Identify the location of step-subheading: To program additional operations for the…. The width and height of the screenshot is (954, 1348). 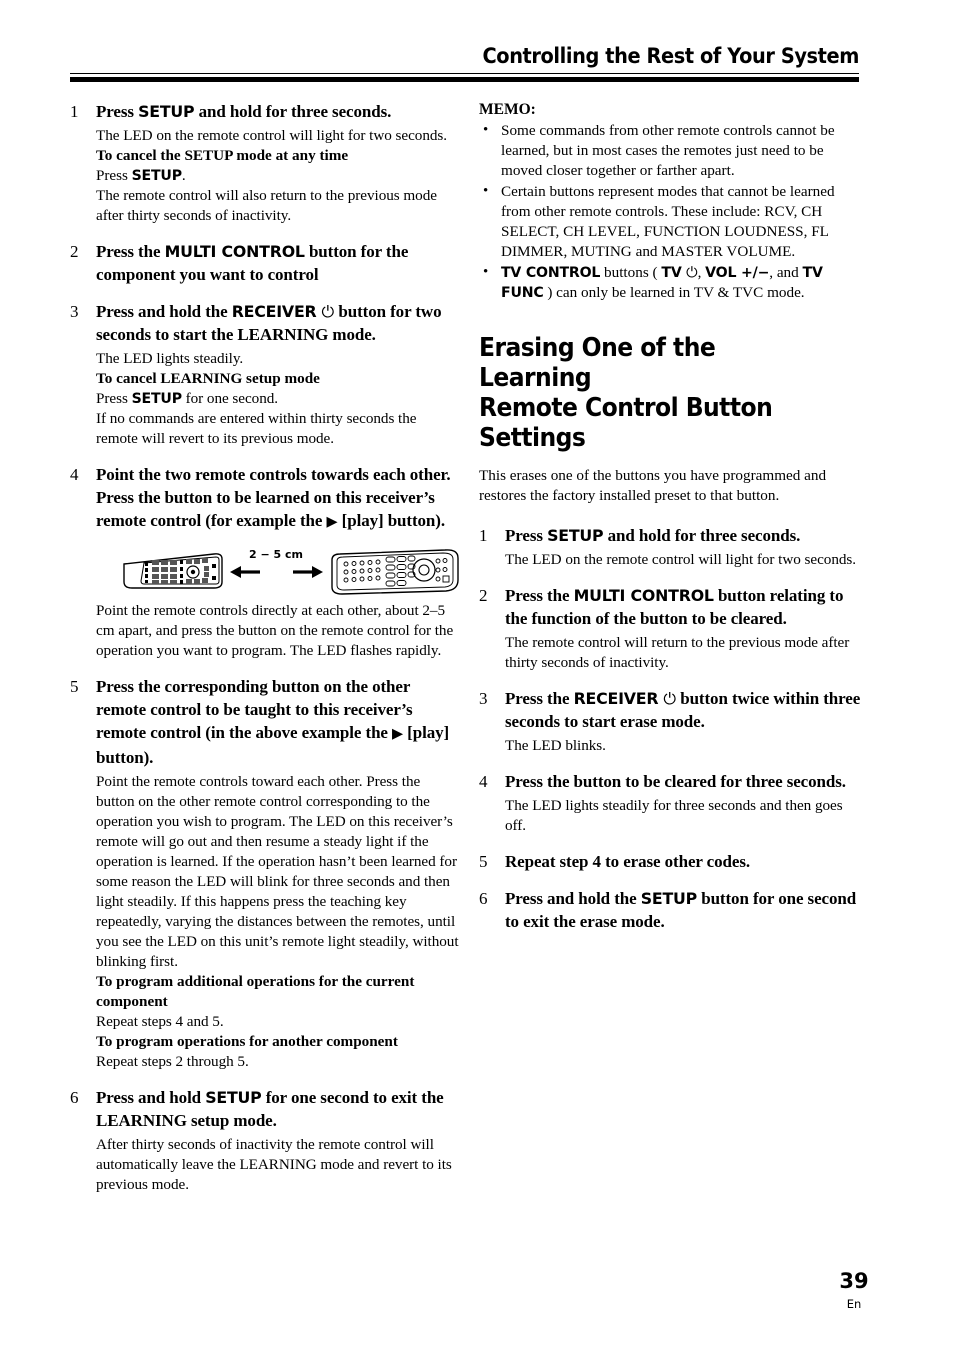
(255, 991).